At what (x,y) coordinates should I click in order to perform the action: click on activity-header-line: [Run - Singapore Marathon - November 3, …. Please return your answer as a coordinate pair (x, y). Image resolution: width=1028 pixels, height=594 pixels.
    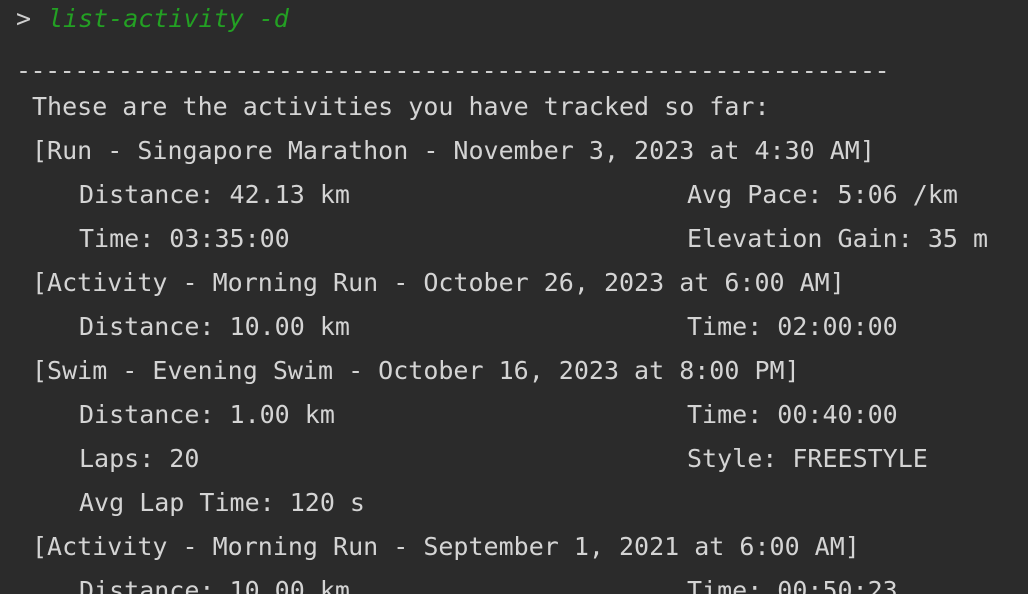
    Looking at the image, I should click on (437, 151).